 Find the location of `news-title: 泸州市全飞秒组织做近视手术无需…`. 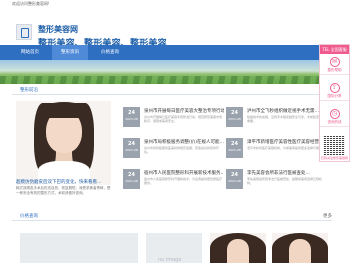

news-title: 泸州市全飞秒组织做近视手术无需… is located at coordinates (287, 111).